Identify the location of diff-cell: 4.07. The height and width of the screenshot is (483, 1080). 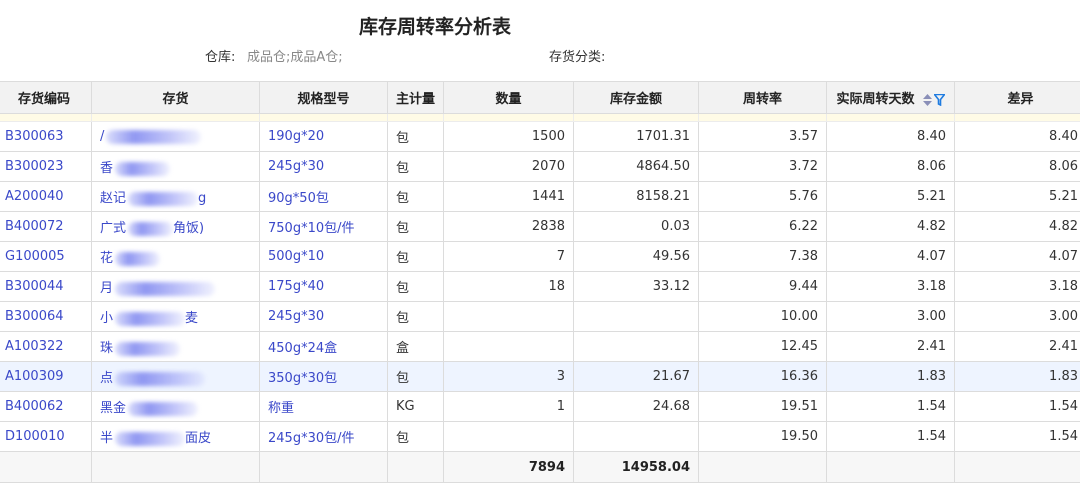
(1017, 256).